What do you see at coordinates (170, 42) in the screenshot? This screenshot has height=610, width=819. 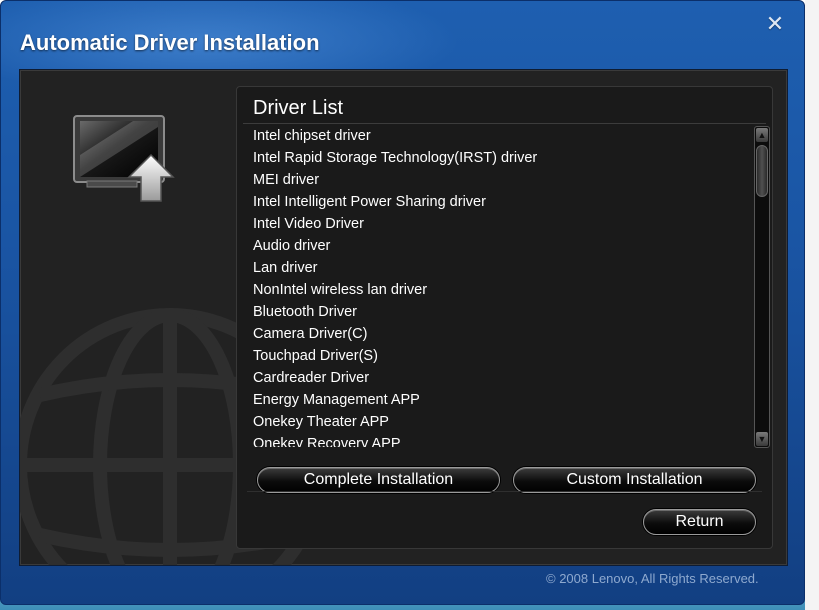 I see `window-title: Automatic Driver Installation` at bounding box center [170, 42].